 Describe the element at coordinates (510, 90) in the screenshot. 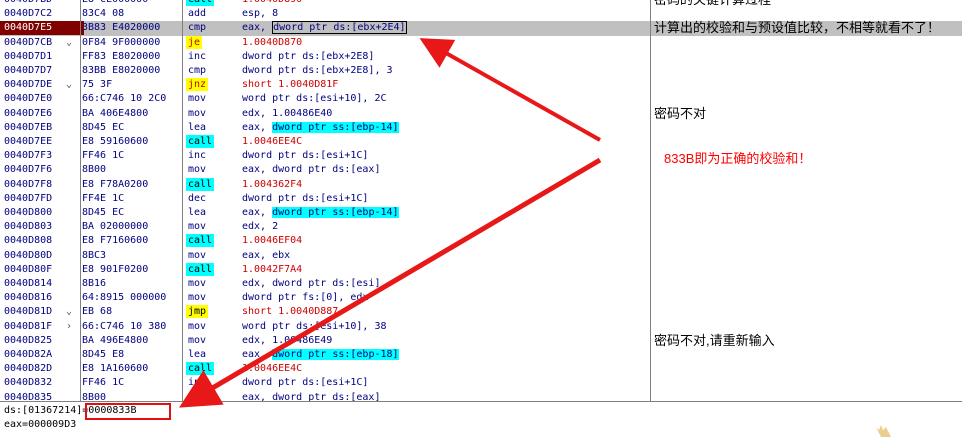

I see `arrow-to-cmp` at that location.